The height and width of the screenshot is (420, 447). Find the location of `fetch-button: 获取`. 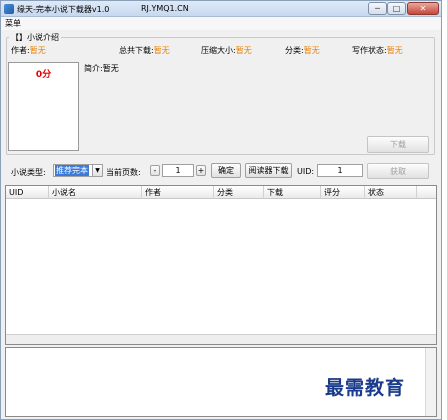

fetch-button: 获取 is located at coordinates (398, 171).